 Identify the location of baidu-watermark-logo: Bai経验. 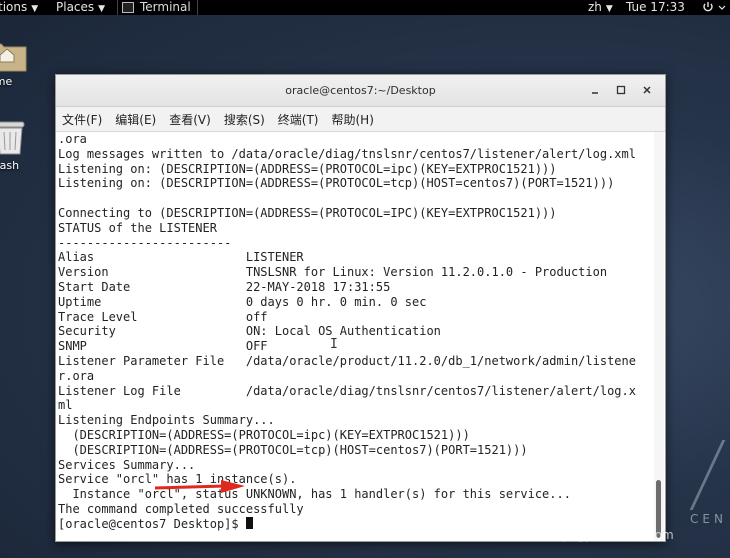
(607, 507).